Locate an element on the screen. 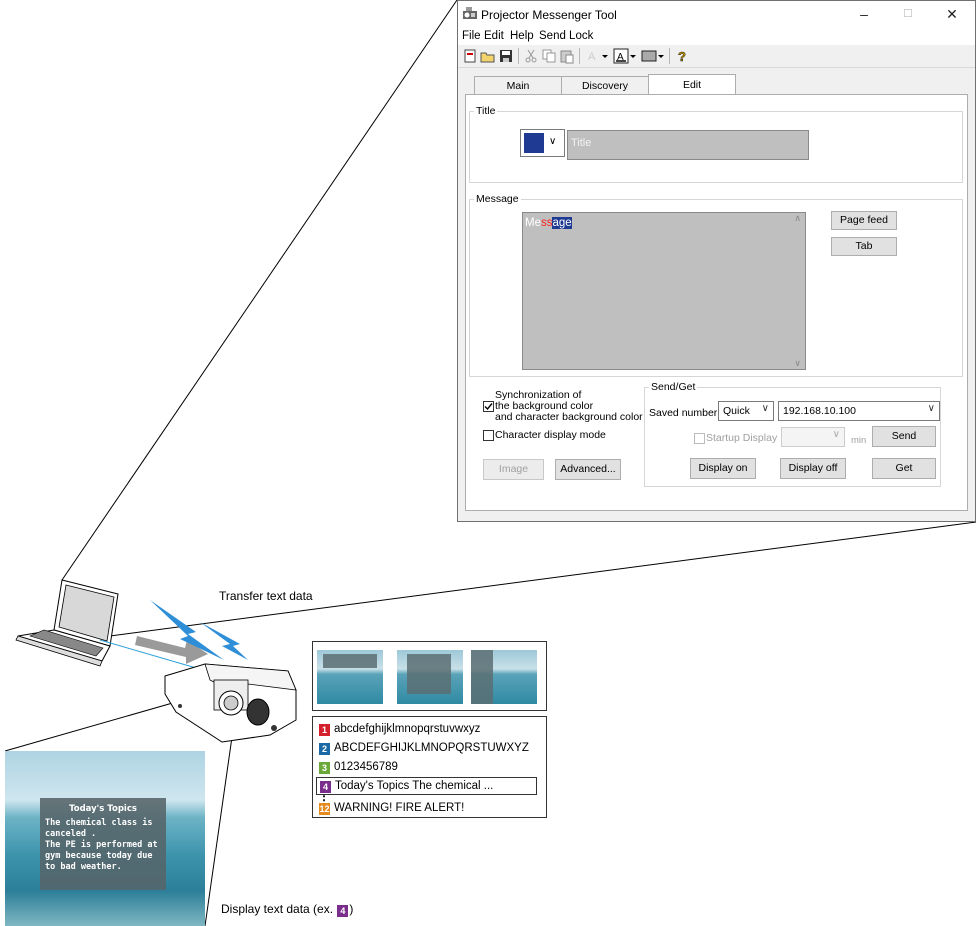 The width and height of the screenshot is (977, 926). close-button: ✕ is located at coordinates (952, 14).